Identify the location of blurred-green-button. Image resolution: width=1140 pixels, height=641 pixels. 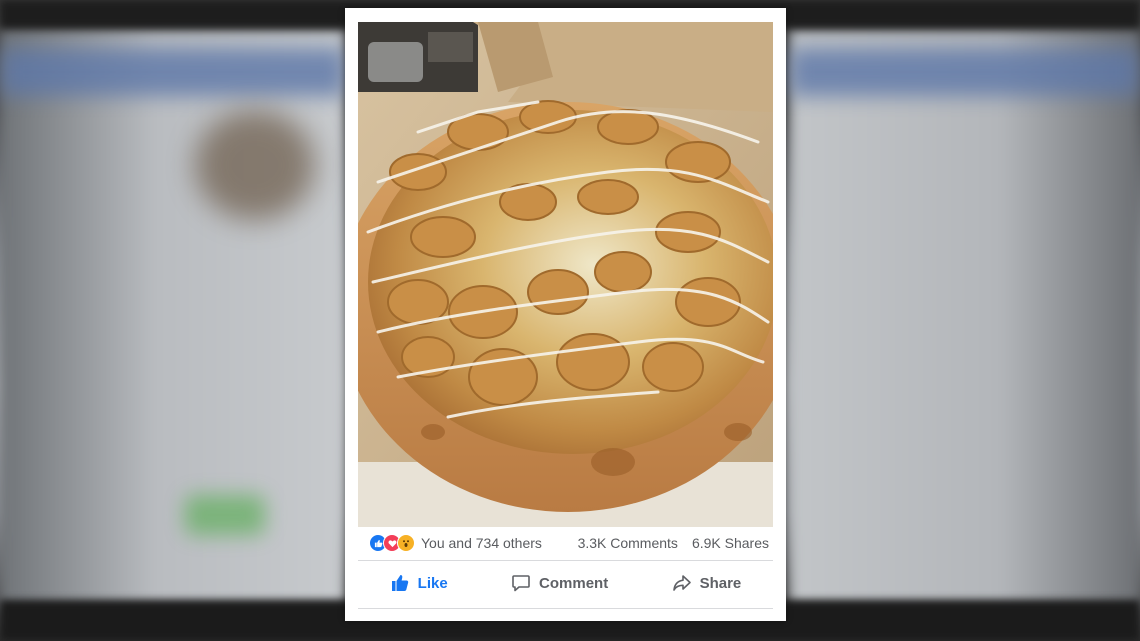
(225, 515).